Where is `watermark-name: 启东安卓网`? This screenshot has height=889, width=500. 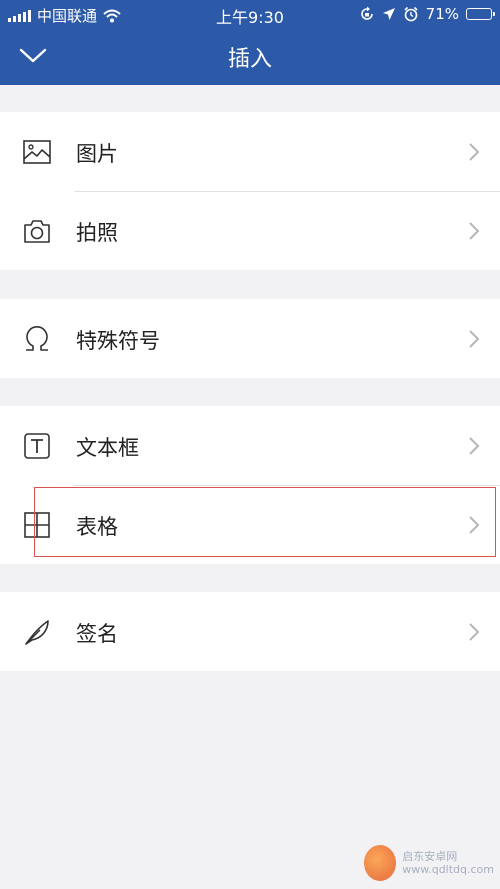 watermark-name: 启东安卓网 is located at coordinates (430, 856).